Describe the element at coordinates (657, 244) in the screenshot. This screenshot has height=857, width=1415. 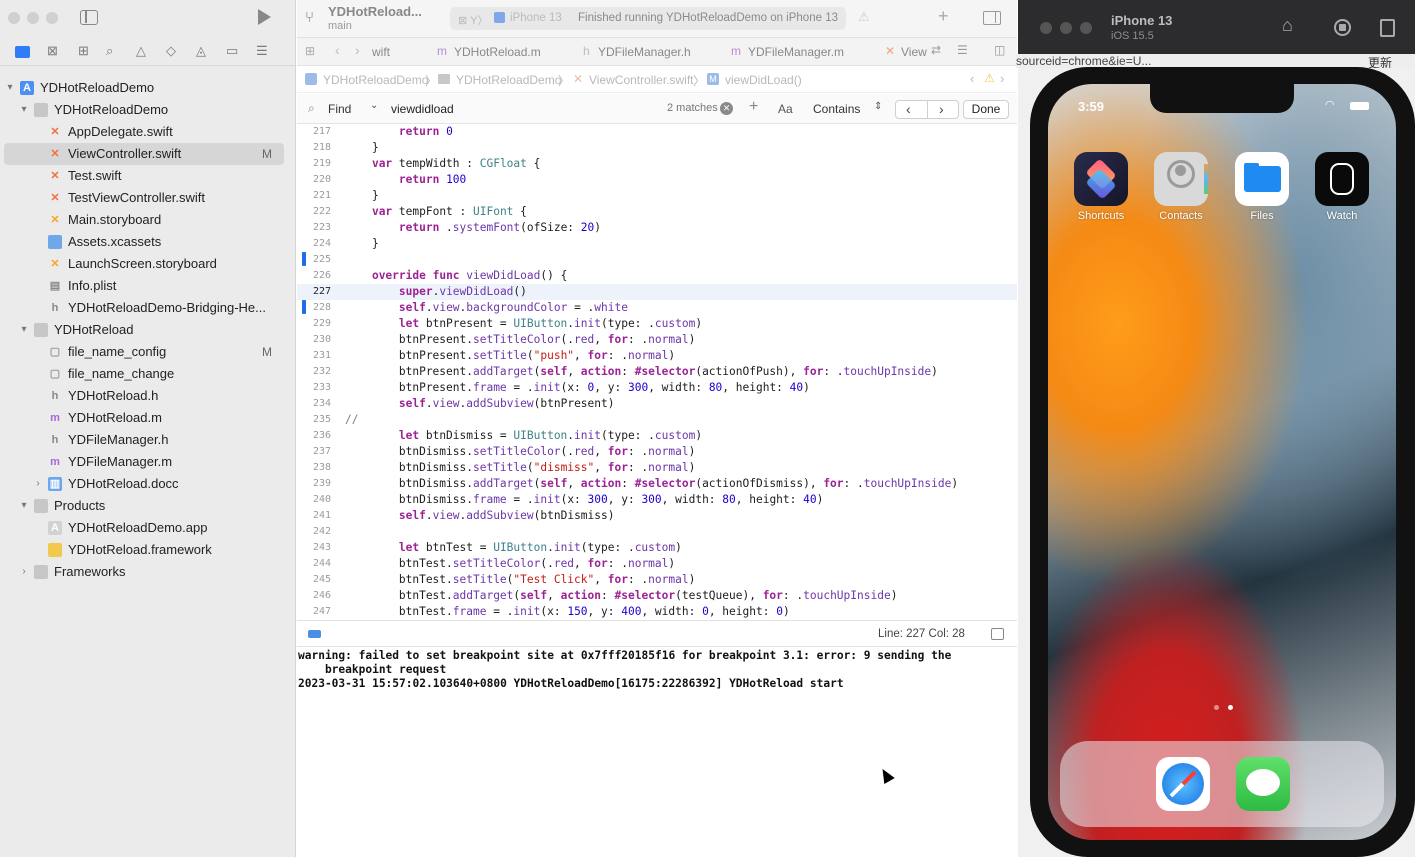
I see `code-line: 224 }` at that location.